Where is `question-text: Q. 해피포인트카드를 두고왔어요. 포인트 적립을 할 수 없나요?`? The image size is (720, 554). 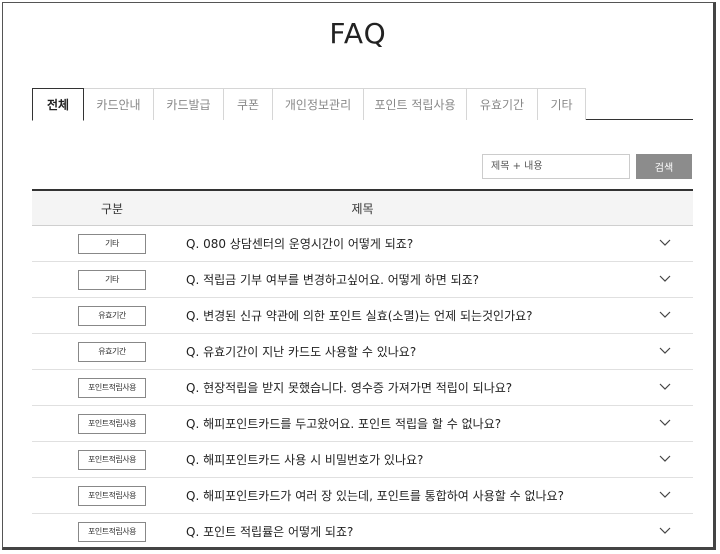
question-text: Q. 해피포인트카드를 두고왔어요. 포인트 적립을 할 수 없나요? is located at coordinates (343, 423).